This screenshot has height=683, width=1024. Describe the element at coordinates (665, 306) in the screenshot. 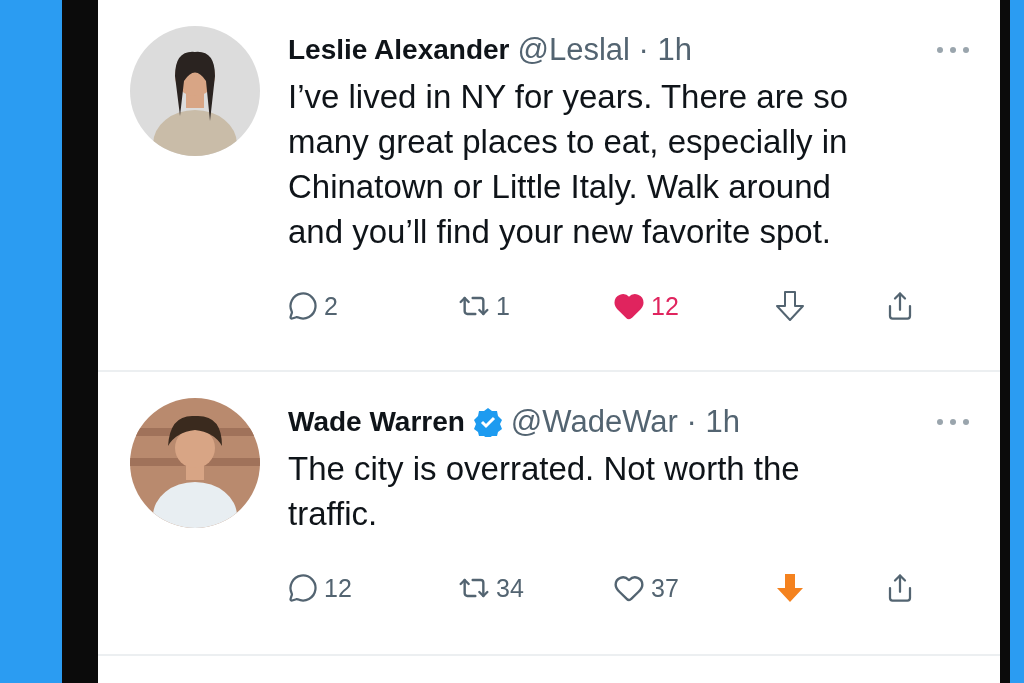

I see `like-count: 12` at that location.